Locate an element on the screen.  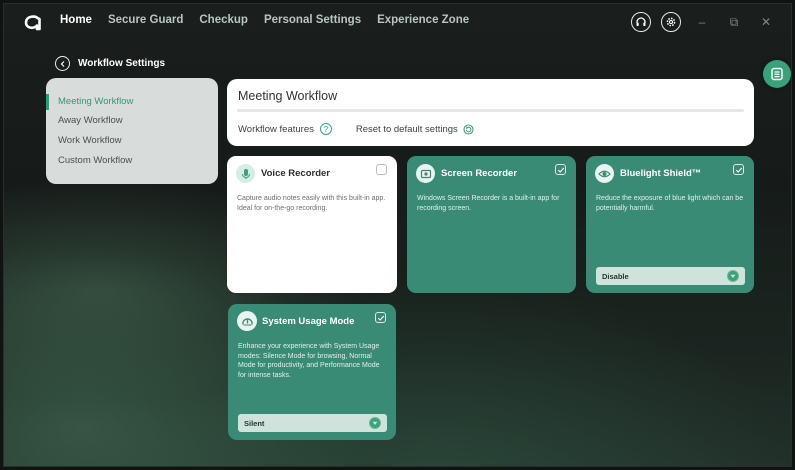
card-title: Voice Recorder is located at coordinates (295, 173).